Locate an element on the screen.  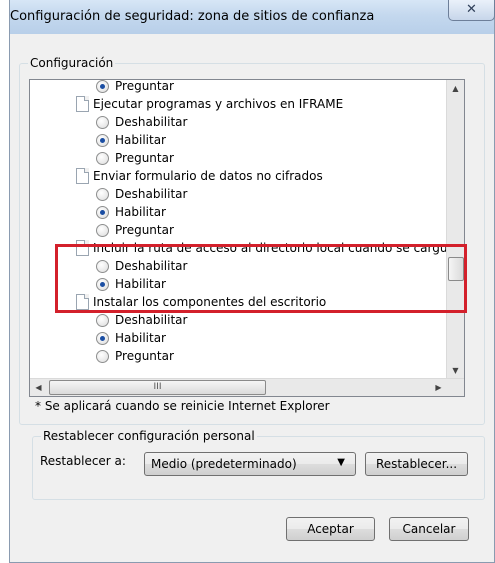
setting-label: Enviar formulario de datos no cifrados is located at coordinates (208, 176).